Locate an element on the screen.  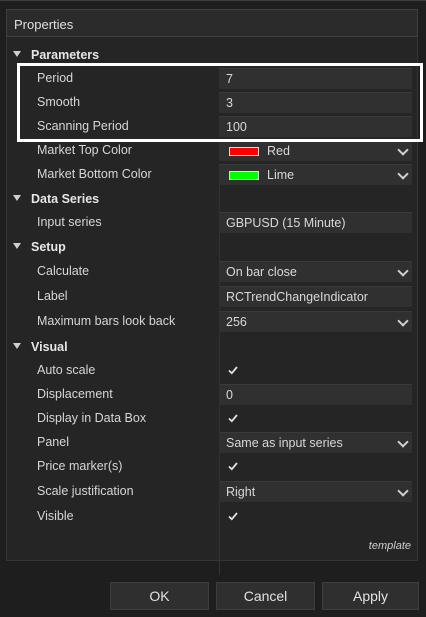
scale-justification-dropdown: Right is located at coordinates (315, 491).